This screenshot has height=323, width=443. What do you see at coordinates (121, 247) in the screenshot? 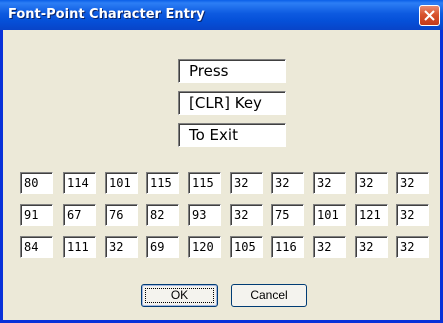
I see `code-cell-r3-c3: 32` at bounding box center [121, 247].